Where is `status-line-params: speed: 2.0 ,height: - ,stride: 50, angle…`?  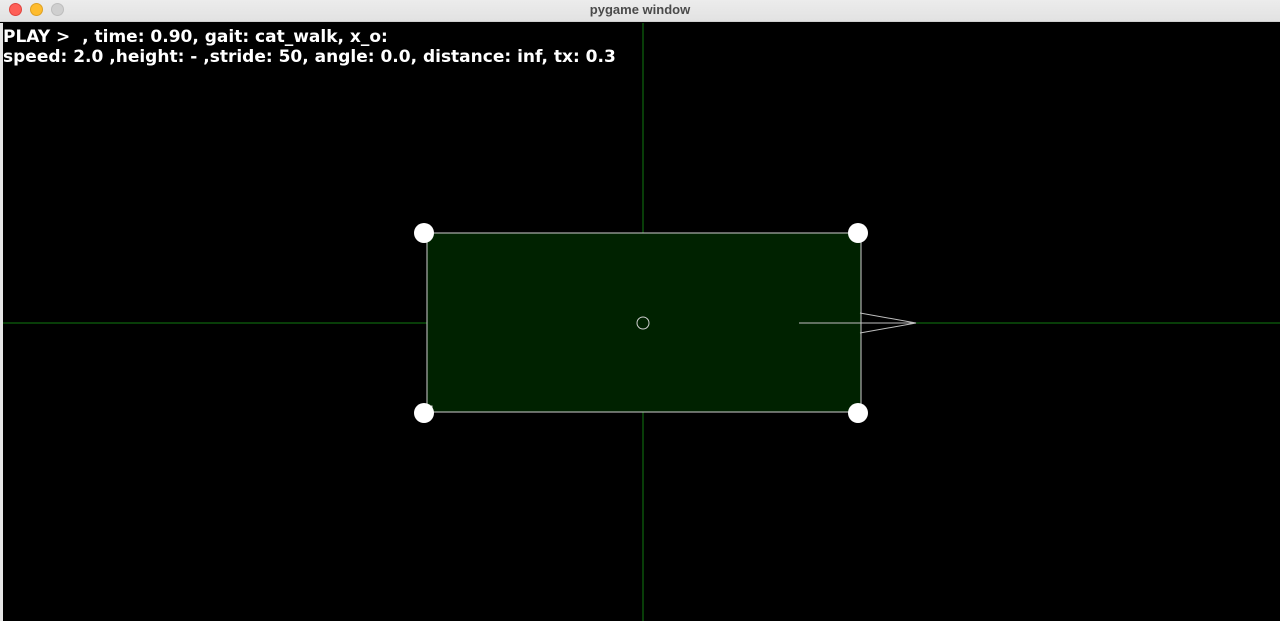 status-line-params: speed: 2.0 ,height: - ,stride: 50, angle… is located at coordinates (309, 57).